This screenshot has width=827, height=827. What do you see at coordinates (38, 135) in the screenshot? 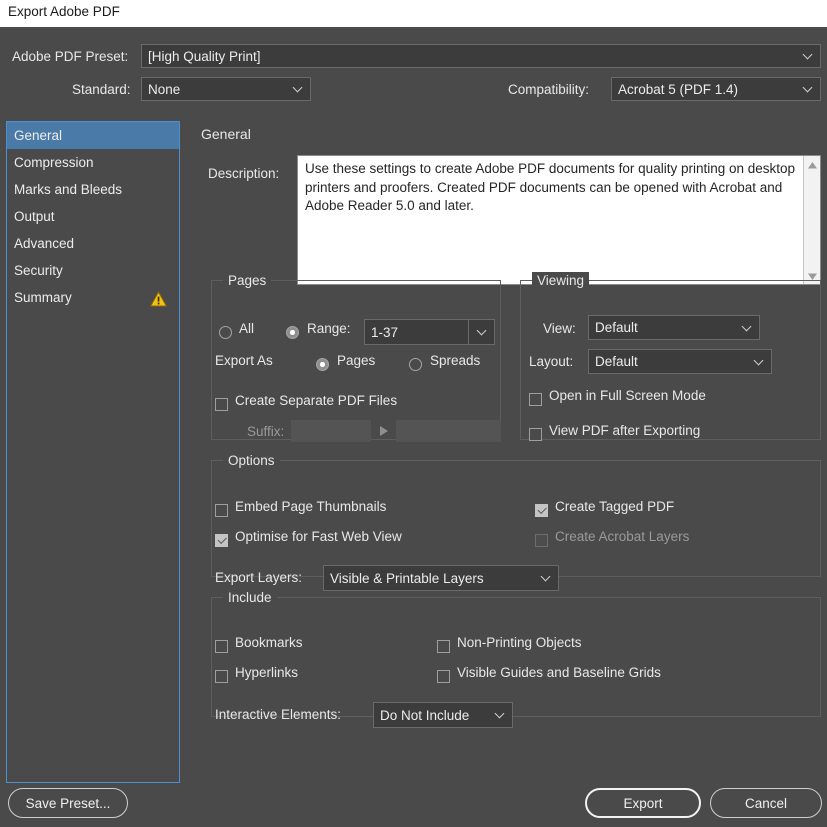
I see `sidebar-item-label: General` at bounding box center [38, 135].